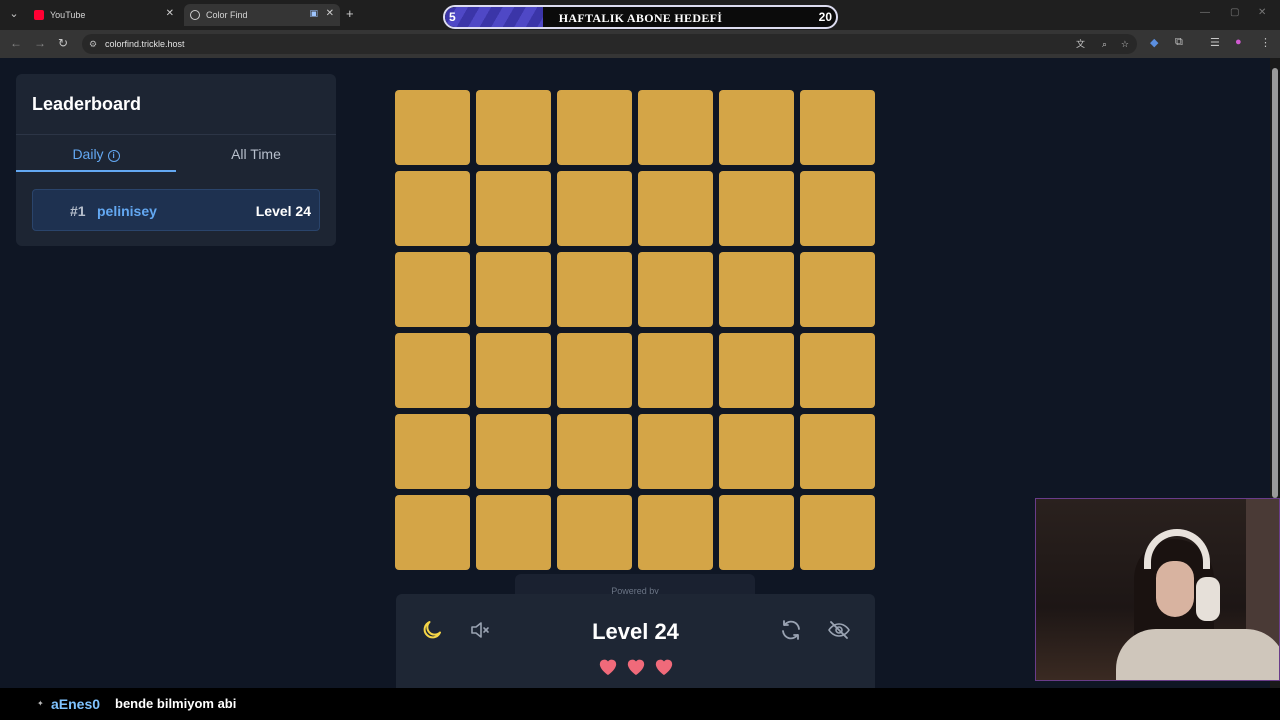 This screenshot has width=1280, height=720. I want to click on site-icon, so click(195, 15).